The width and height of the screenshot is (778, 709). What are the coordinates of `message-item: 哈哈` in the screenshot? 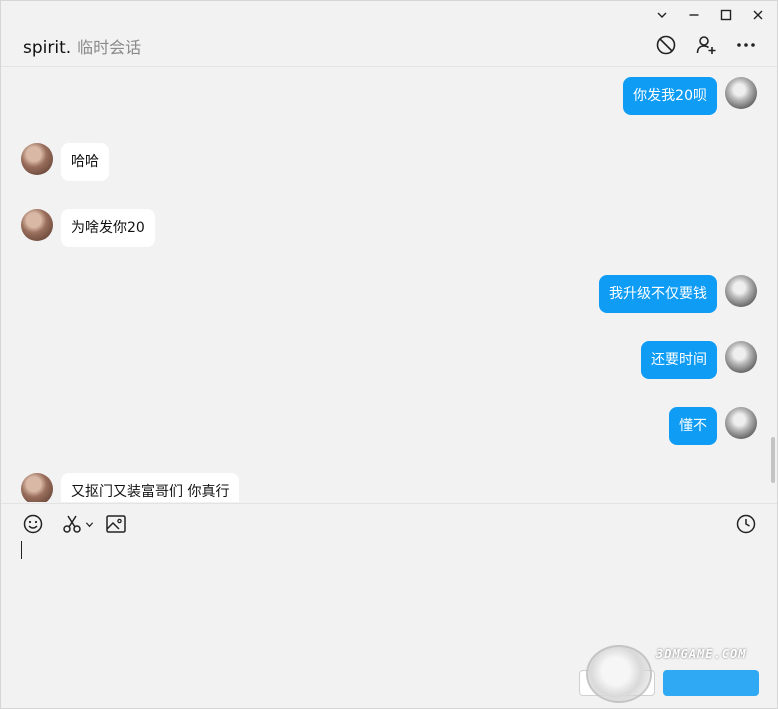 It's located at (65, 162).